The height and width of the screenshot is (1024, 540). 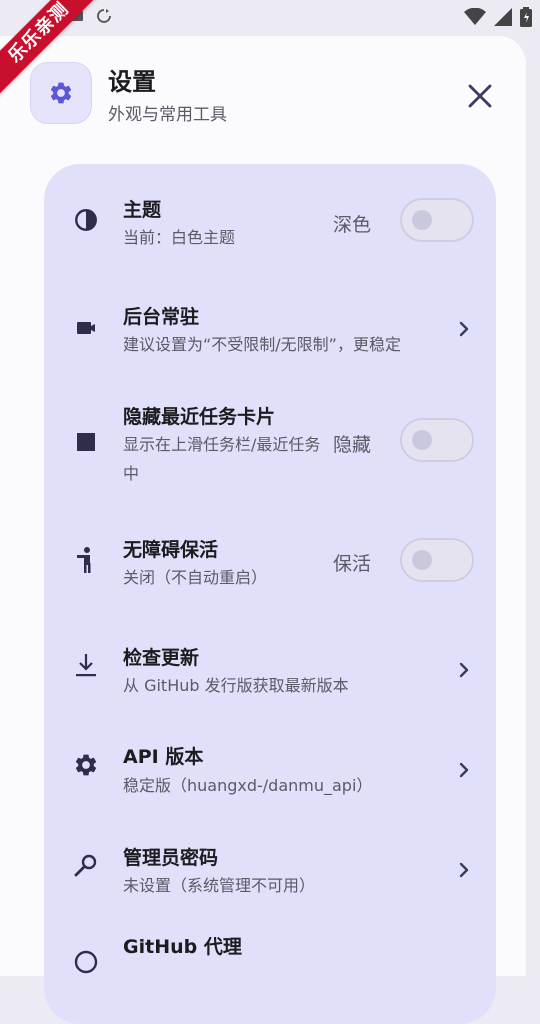 What do you see at coordinates (171, 550) in the screenshot?
I see `setting-title: 无障碍保活` at bounding box center [171, 550].